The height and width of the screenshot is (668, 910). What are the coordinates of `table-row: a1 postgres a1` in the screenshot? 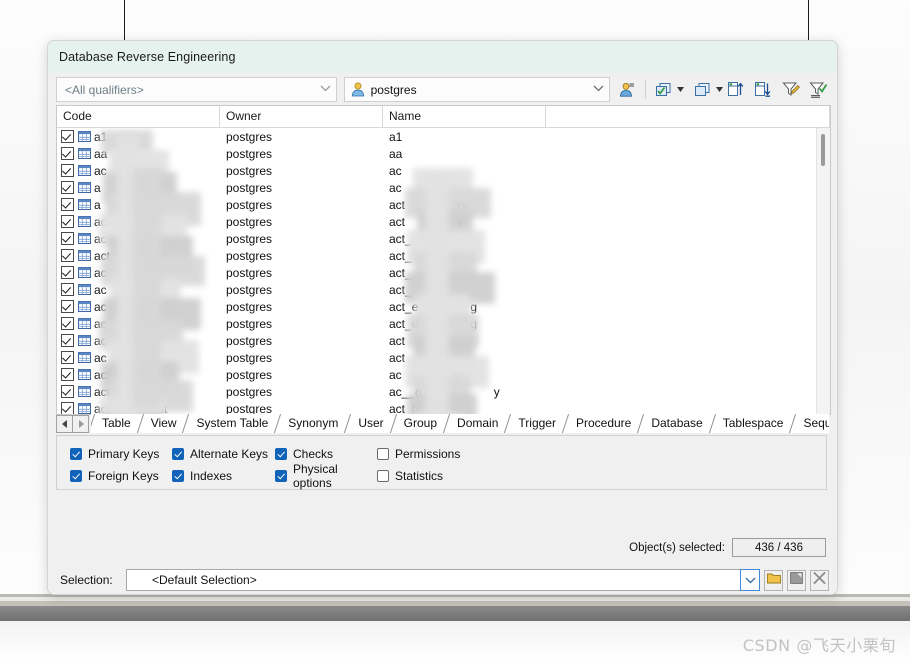 It's located at (443, 136).